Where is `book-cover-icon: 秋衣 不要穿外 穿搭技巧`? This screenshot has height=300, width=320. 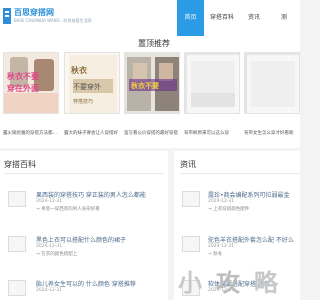 book-cover-icon: 秋衣 不要穿外 穿搭技巧 is located at coordinates (92, 83).